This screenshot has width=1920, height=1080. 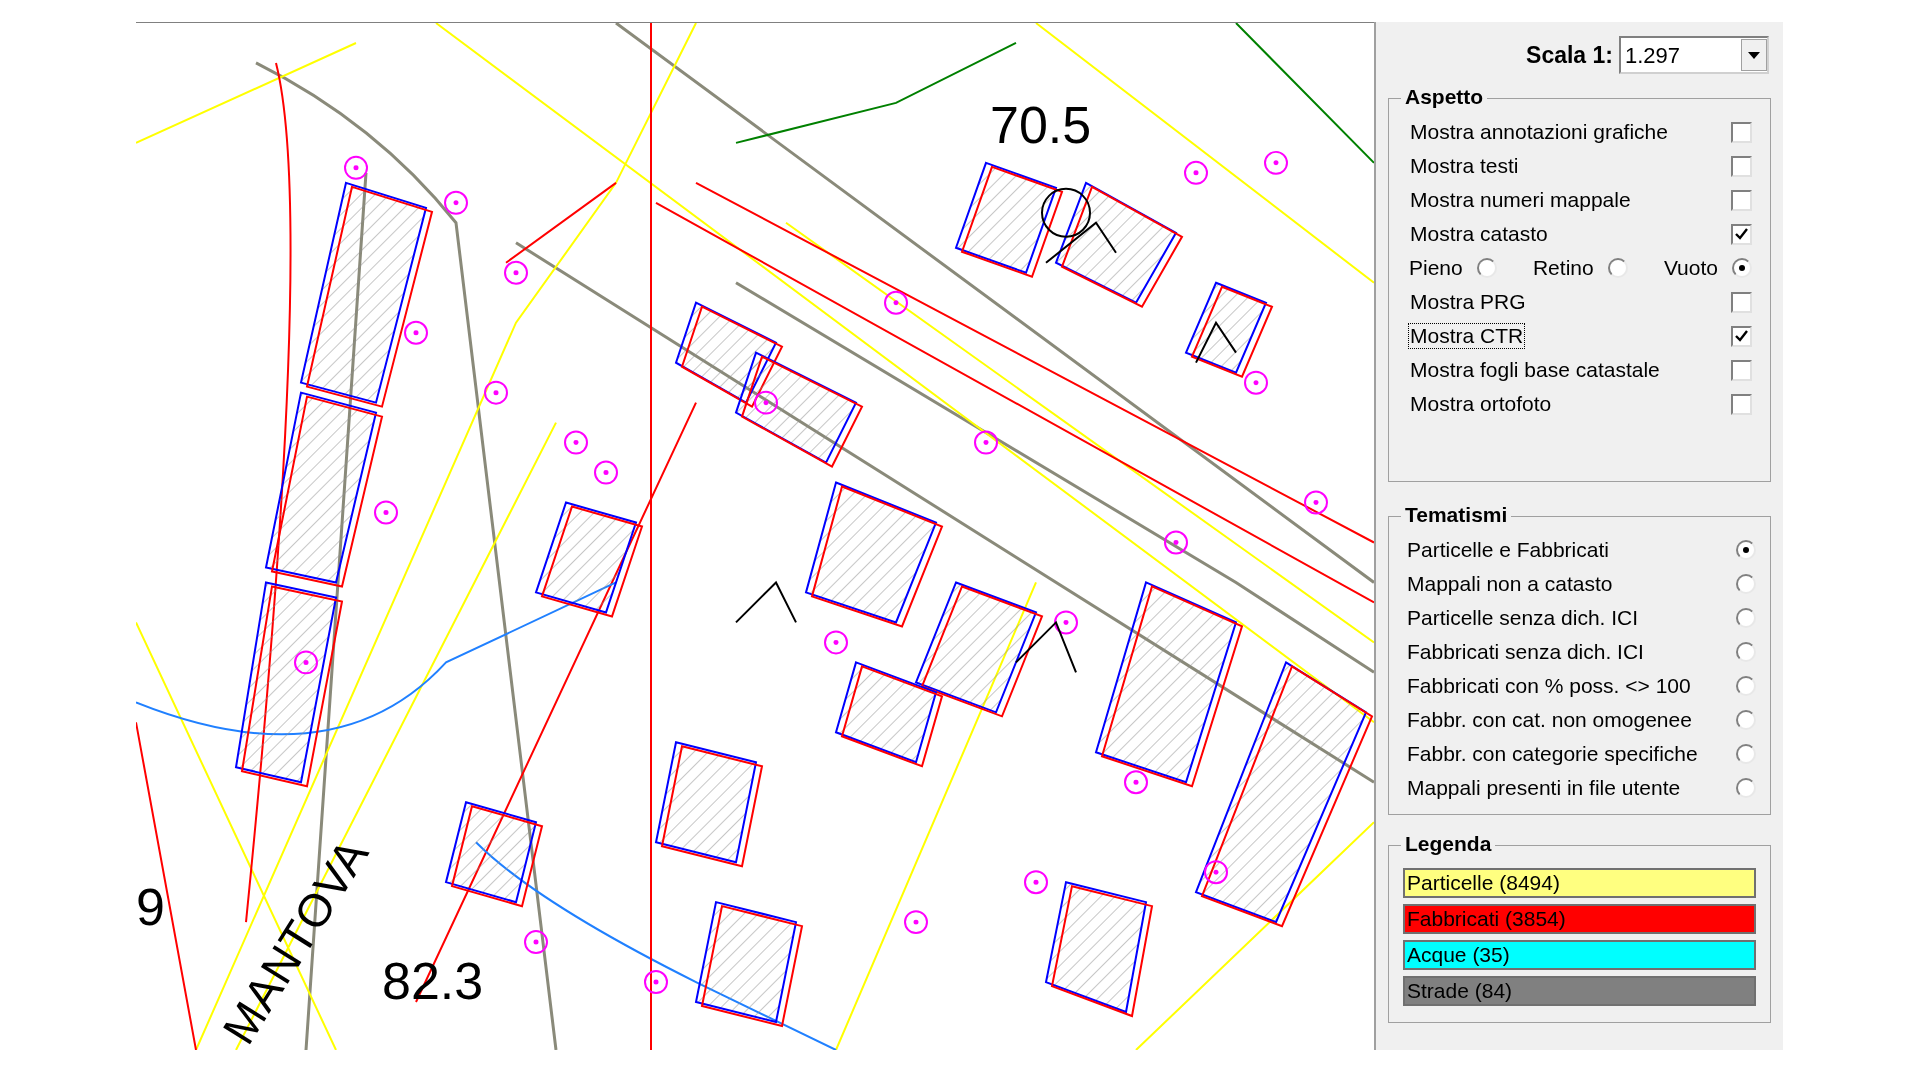 What do you see at coordinates (1653, 55) in the screenshot?
I see `scale-value: 1.297` at bounding box center [1653, 55].